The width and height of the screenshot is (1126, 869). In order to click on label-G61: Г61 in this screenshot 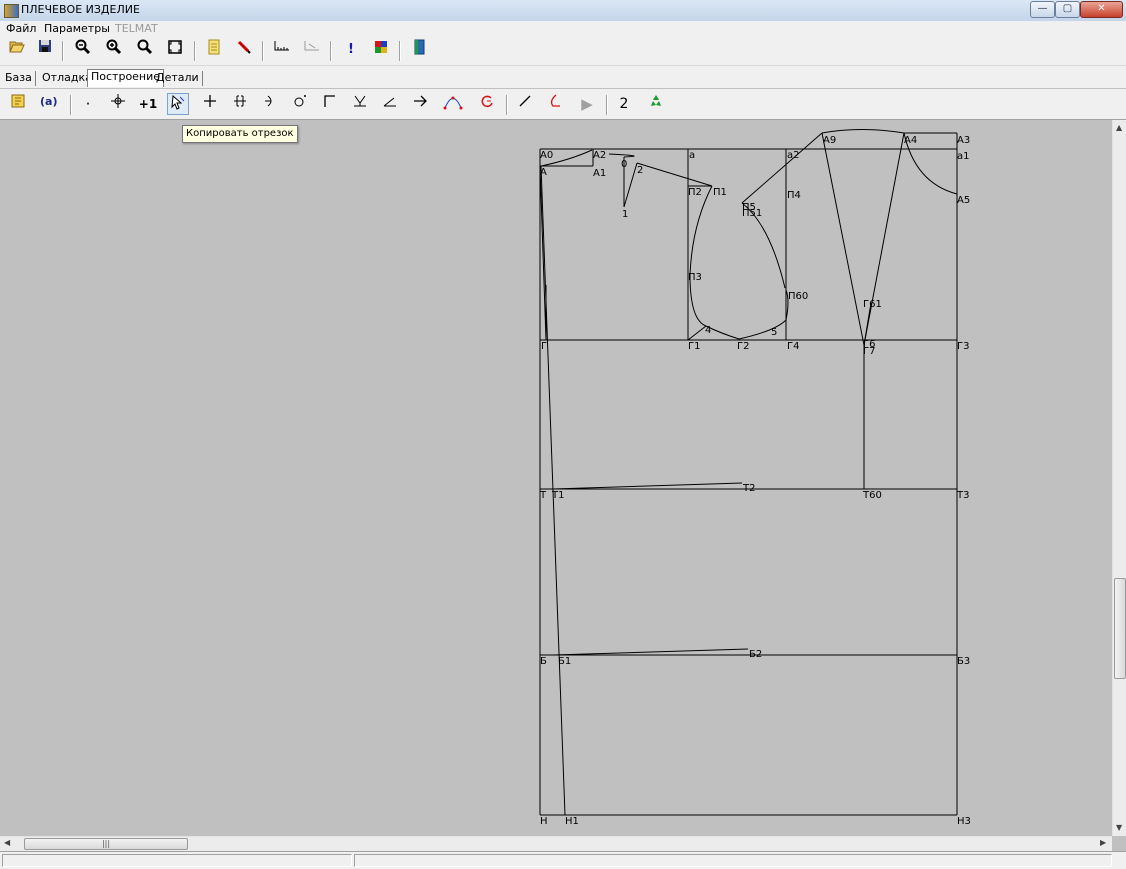, I will do `click(872, 304)`.